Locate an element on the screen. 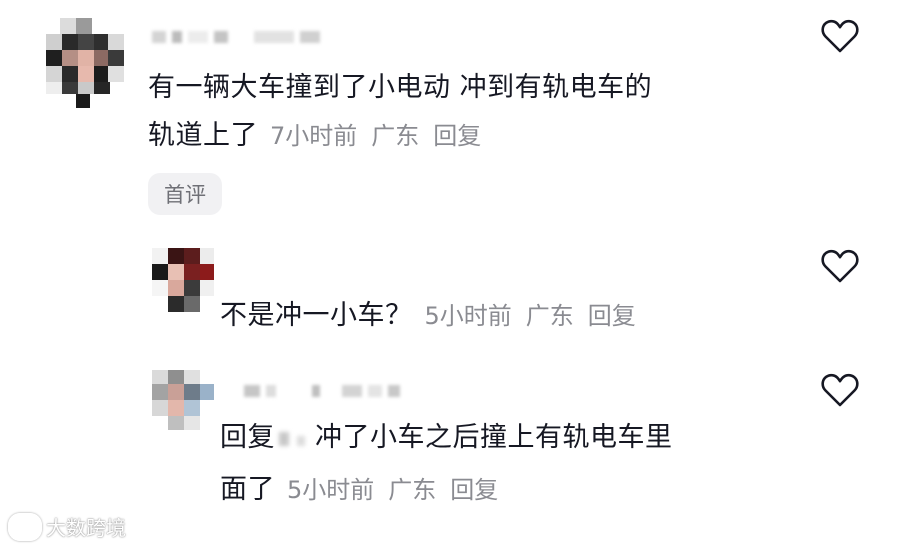 This screenshot has width=900, height=547. comment-text-line: 有一辆大车撞到了小电动 冲到有轨电车的 is located at coordinates (400, 87).